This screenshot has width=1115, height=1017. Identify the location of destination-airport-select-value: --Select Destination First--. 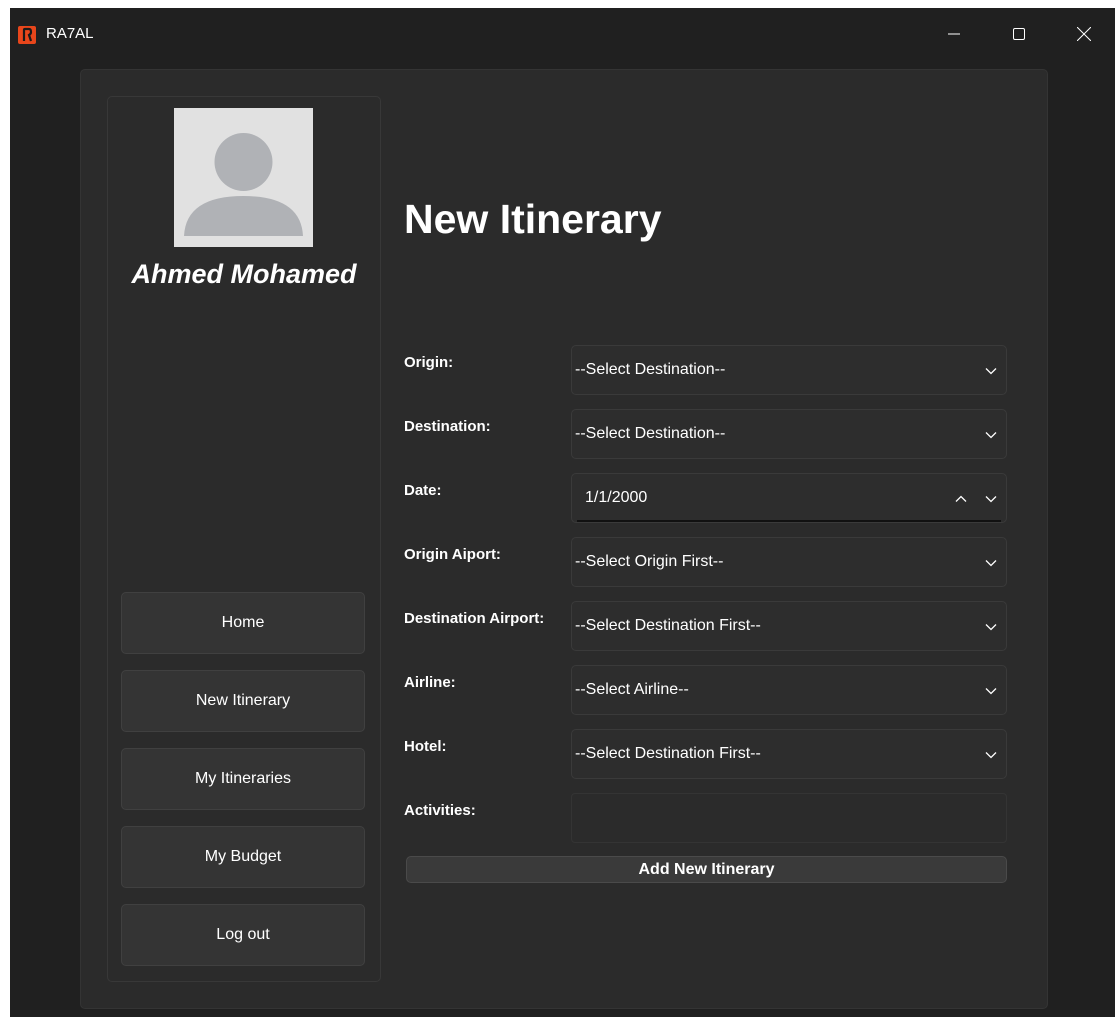
(668, 625).